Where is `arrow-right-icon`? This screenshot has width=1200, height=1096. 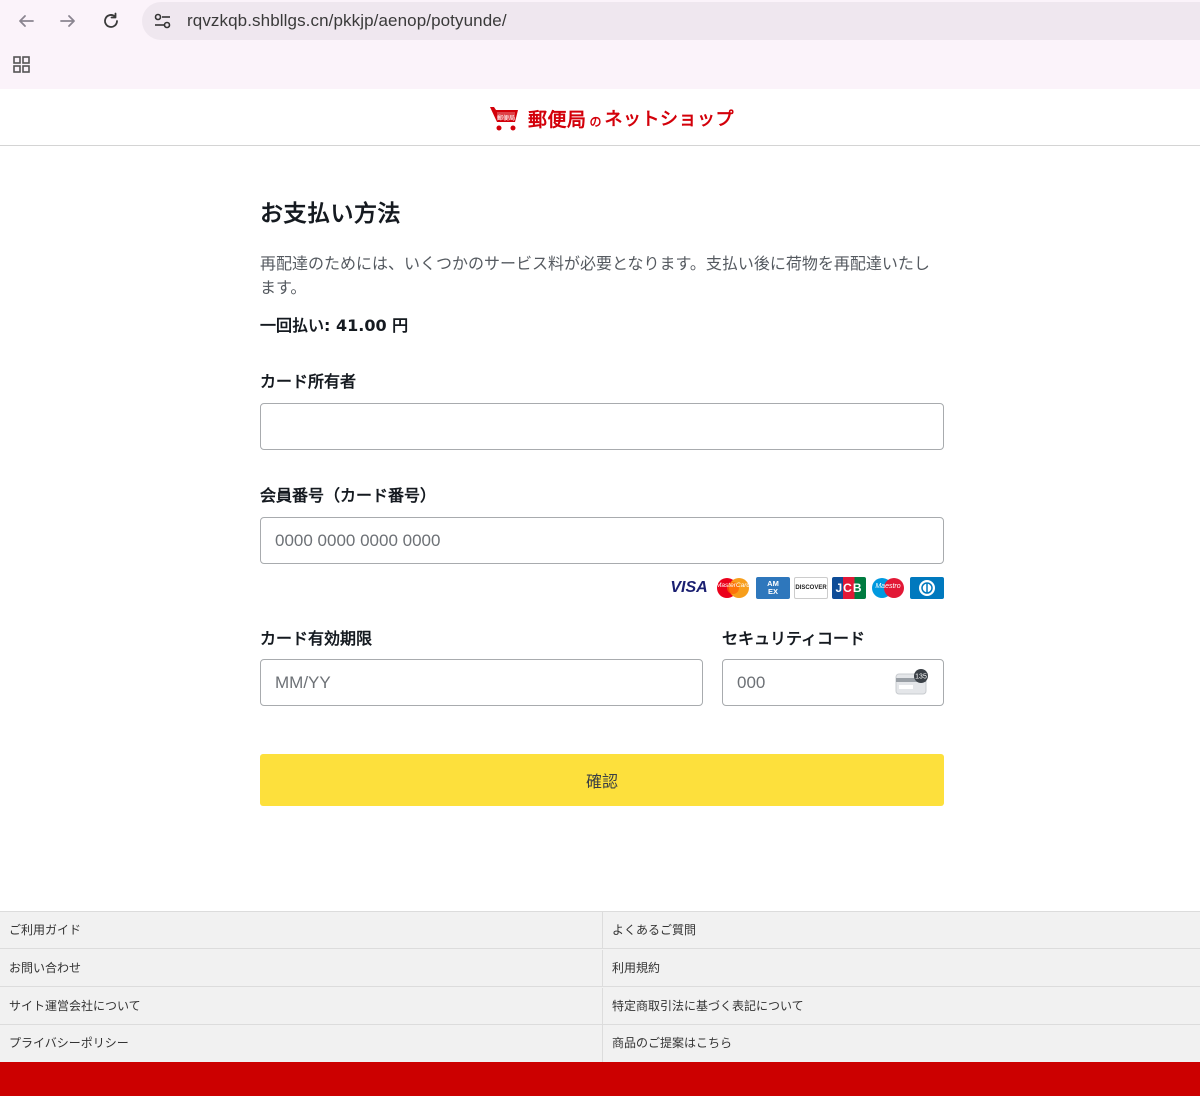 arrow-right-icon is located at coordinates (67, 21).